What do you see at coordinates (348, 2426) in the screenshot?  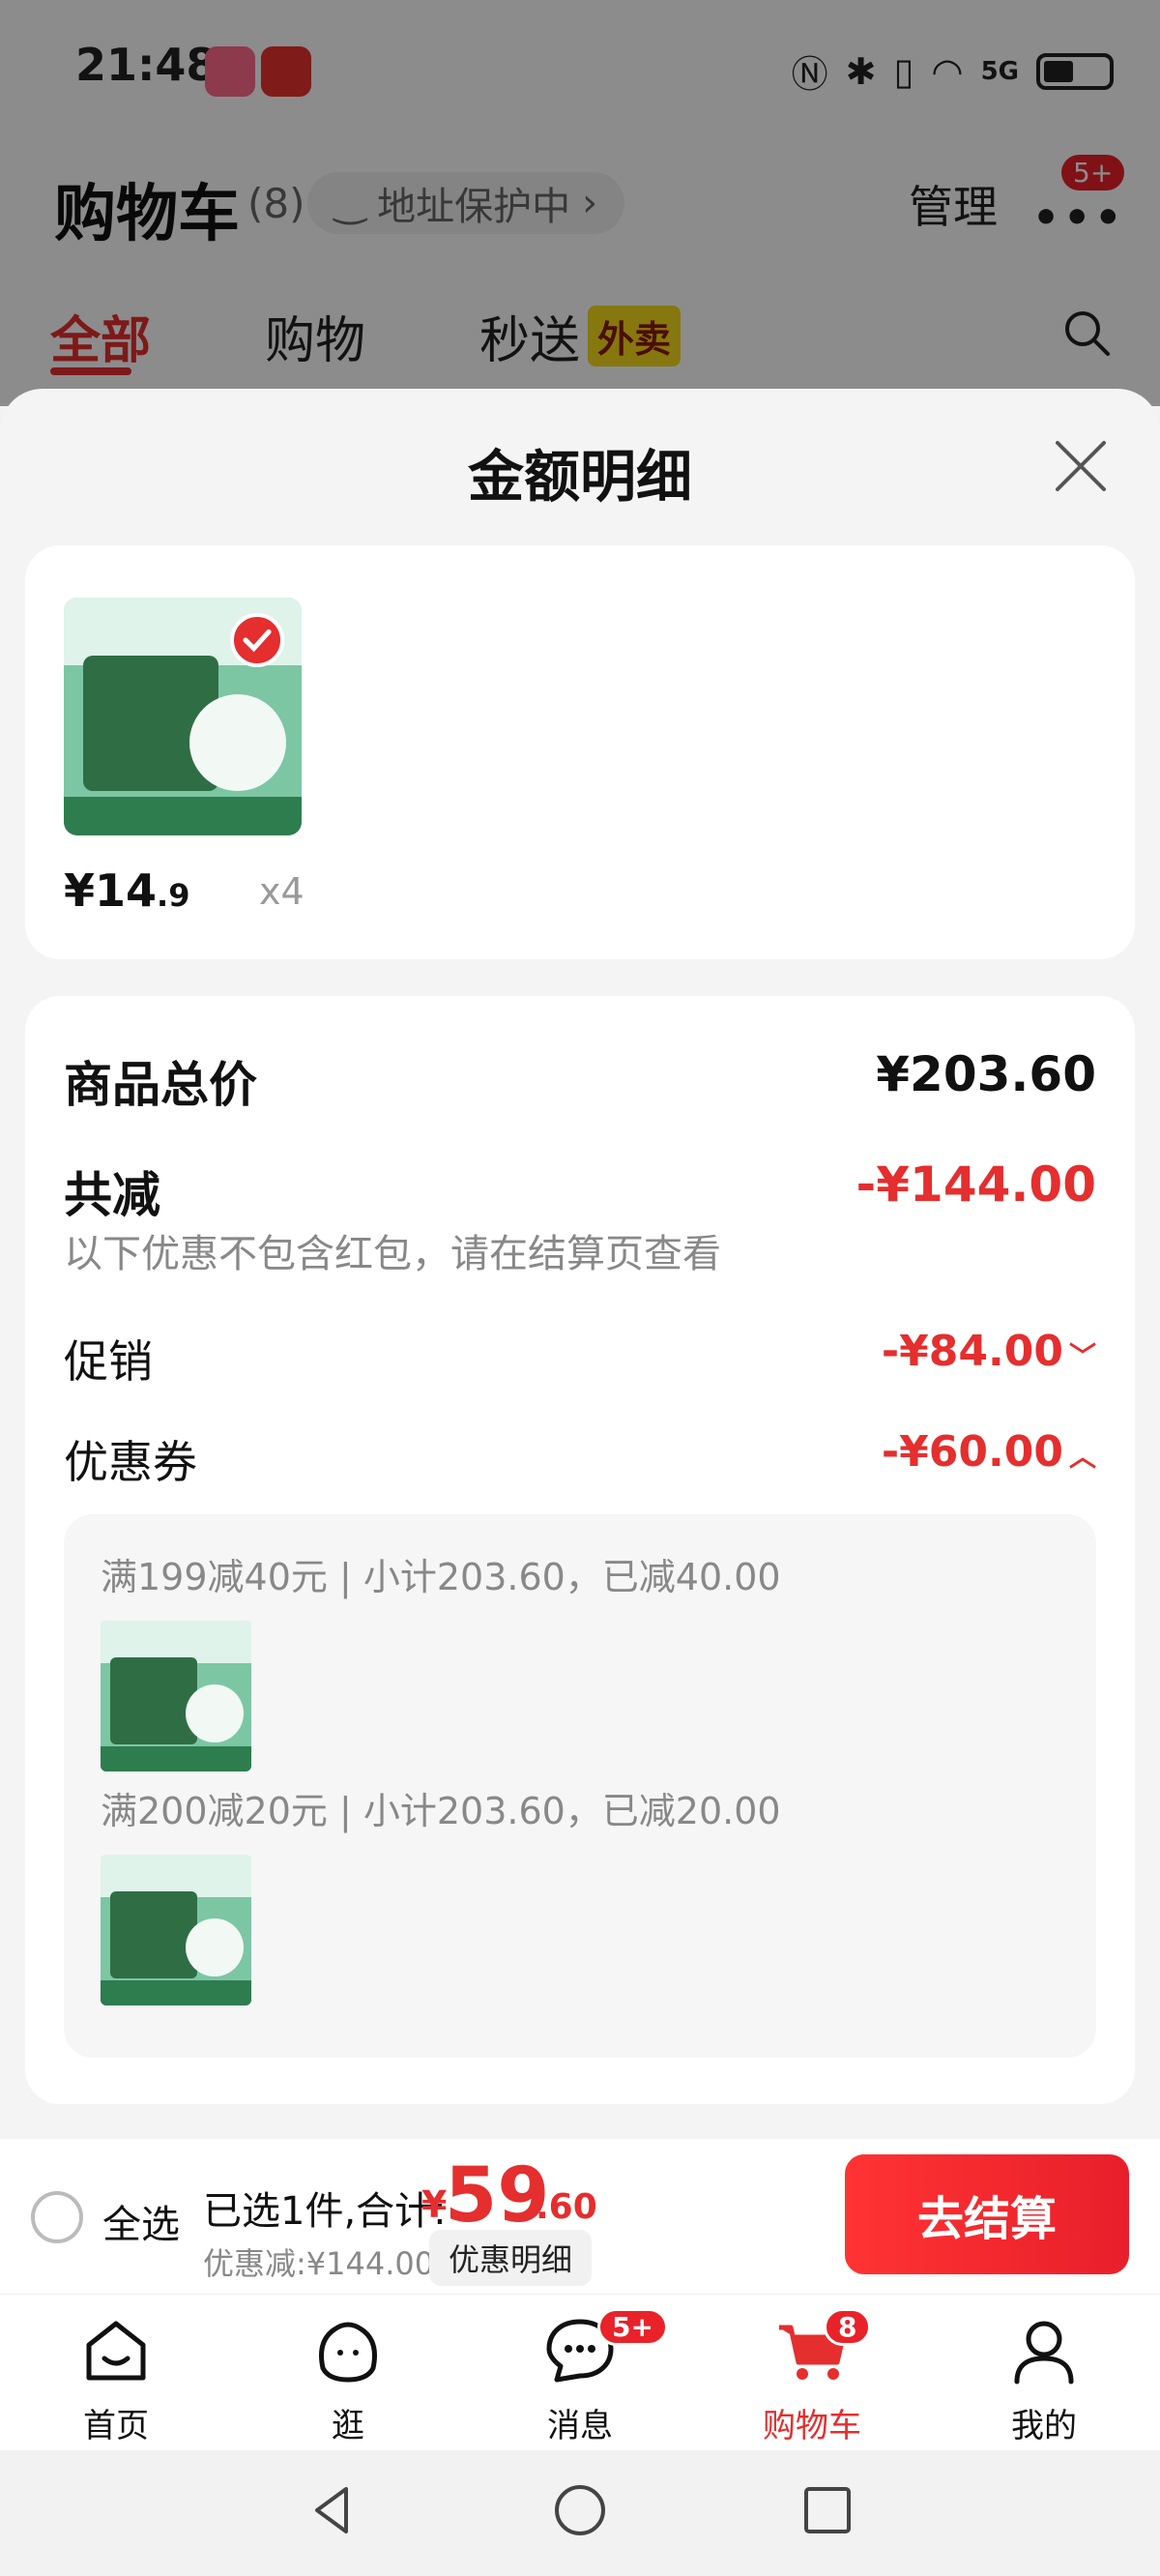 I see `tab-explore-label: 逛` at bounding box center [348, 2426].